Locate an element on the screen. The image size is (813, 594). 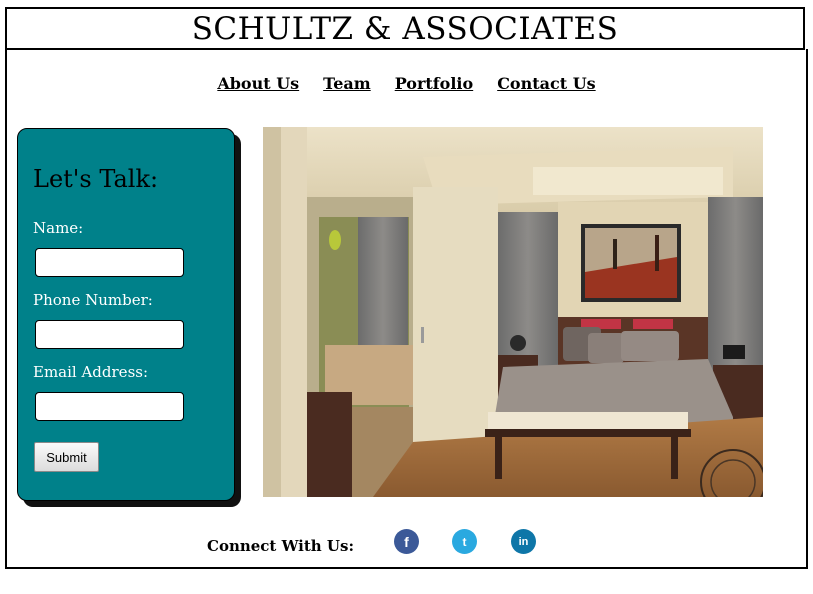
site-header: SCHULTZ & ASSOCIATES is located at coordinates (405, 28).